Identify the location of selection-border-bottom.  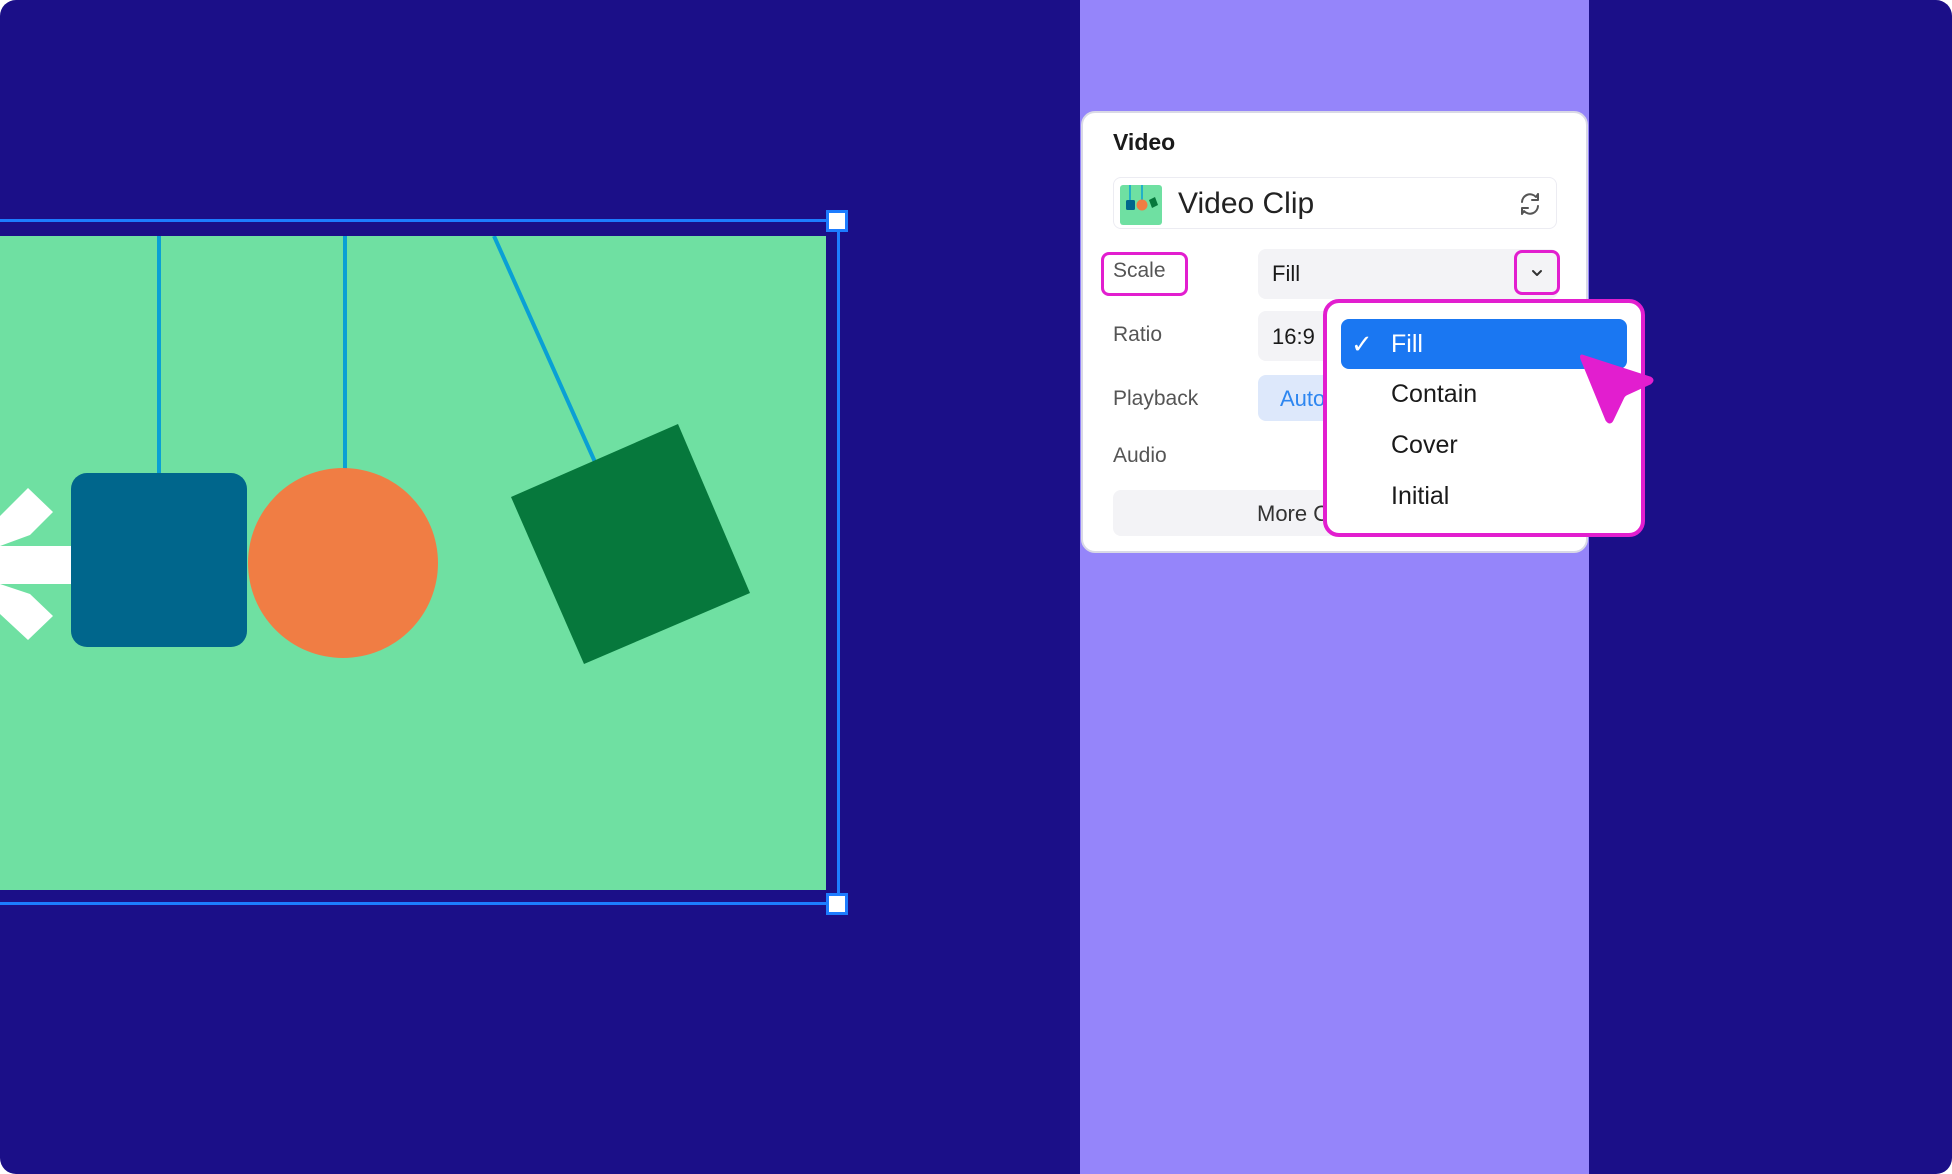
(419, 903).